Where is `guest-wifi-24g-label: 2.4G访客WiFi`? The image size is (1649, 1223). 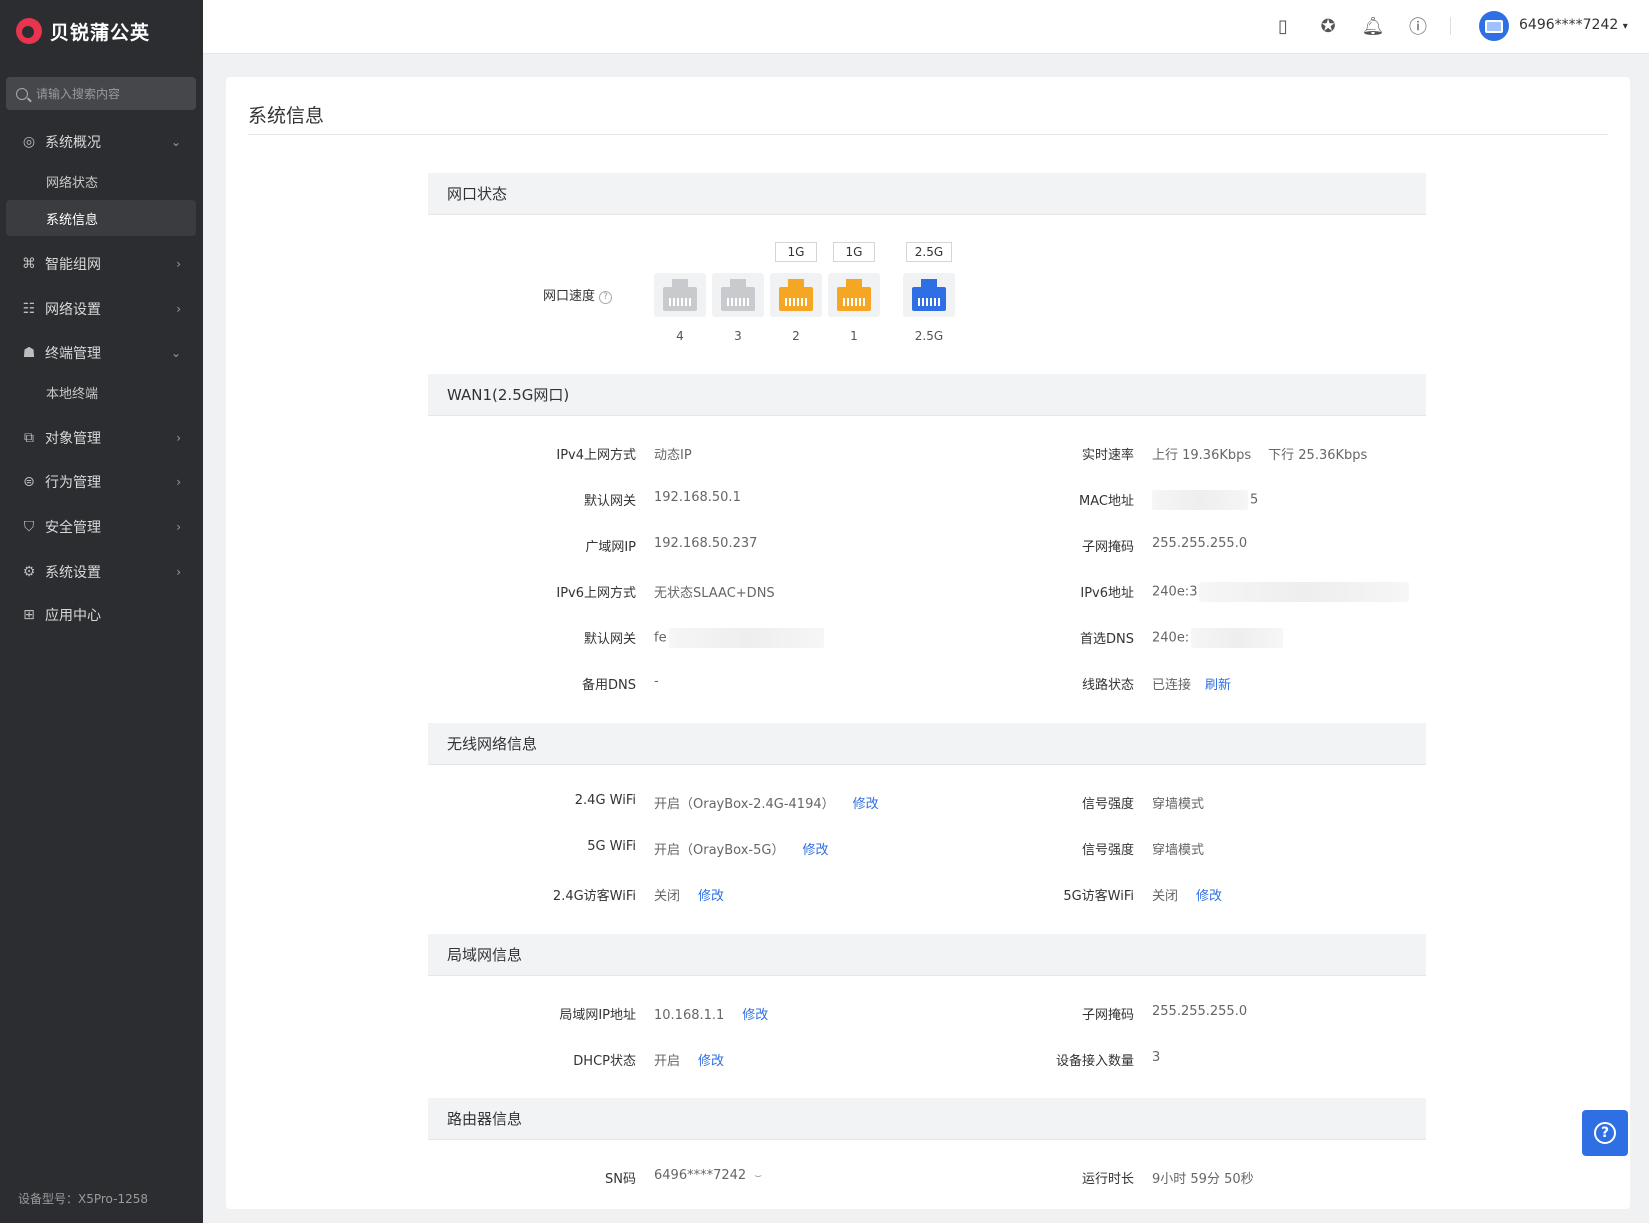
guest-wifi-24g-label: 2.4G访客WiFi is located at coordinates (594, 896).